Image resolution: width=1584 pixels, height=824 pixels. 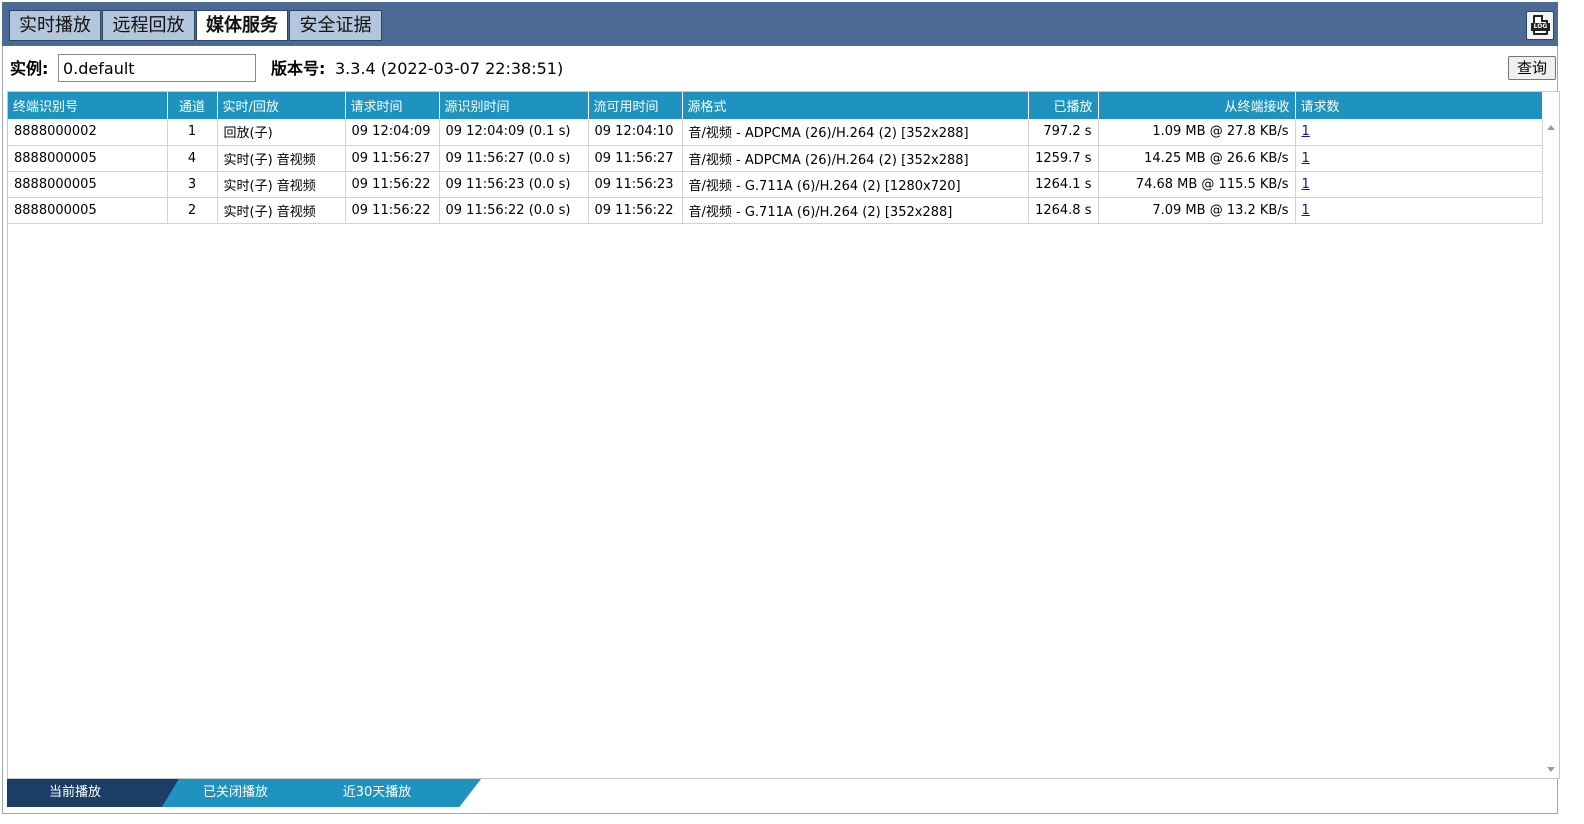 I want to click on tab-media-service: 媒体服务, so click(x=242, y=25).